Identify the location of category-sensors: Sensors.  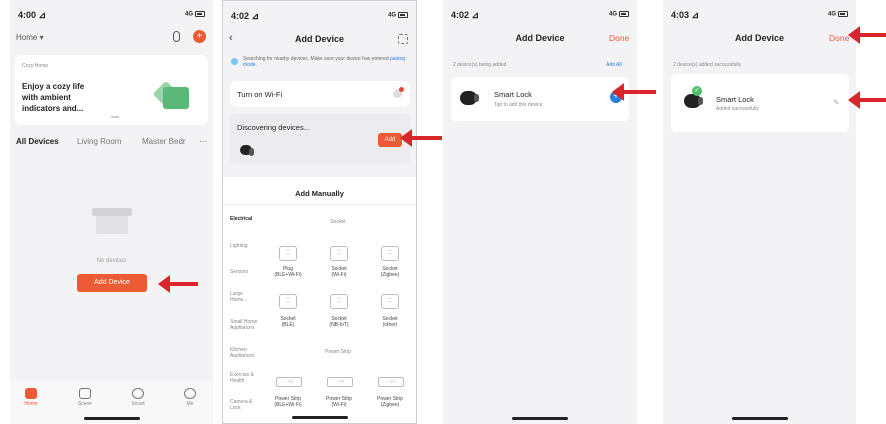
(239, 272).